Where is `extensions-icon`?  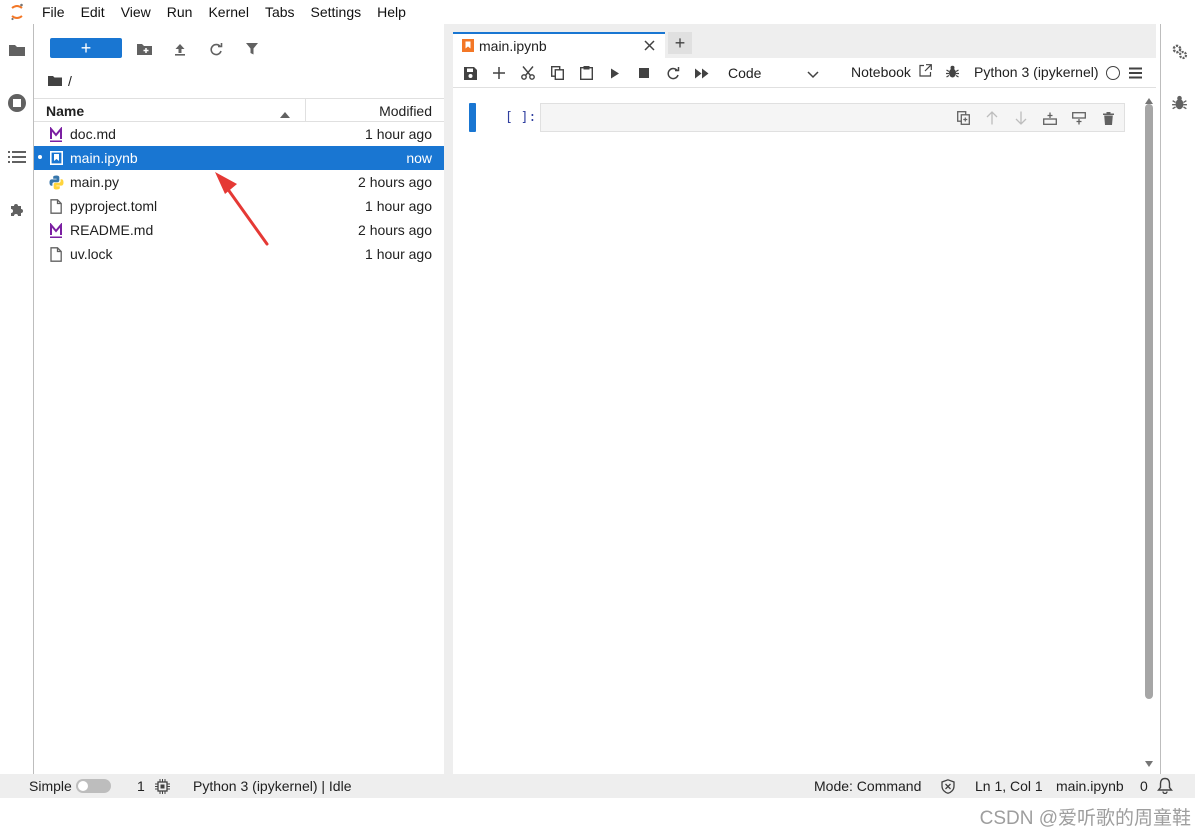 extensions-icon is located at coordinates (16, 210).